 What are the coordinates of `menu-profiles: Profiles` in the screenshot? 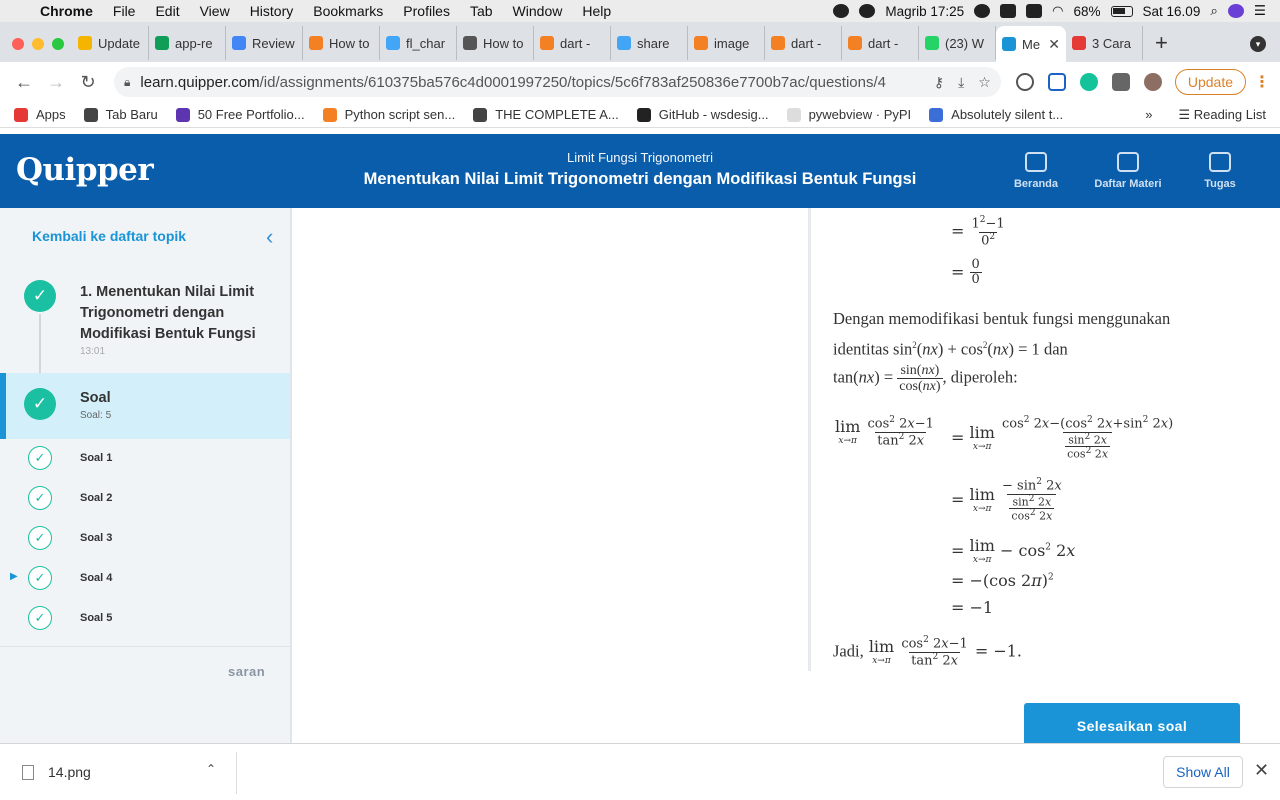 It's located at (426, 11).